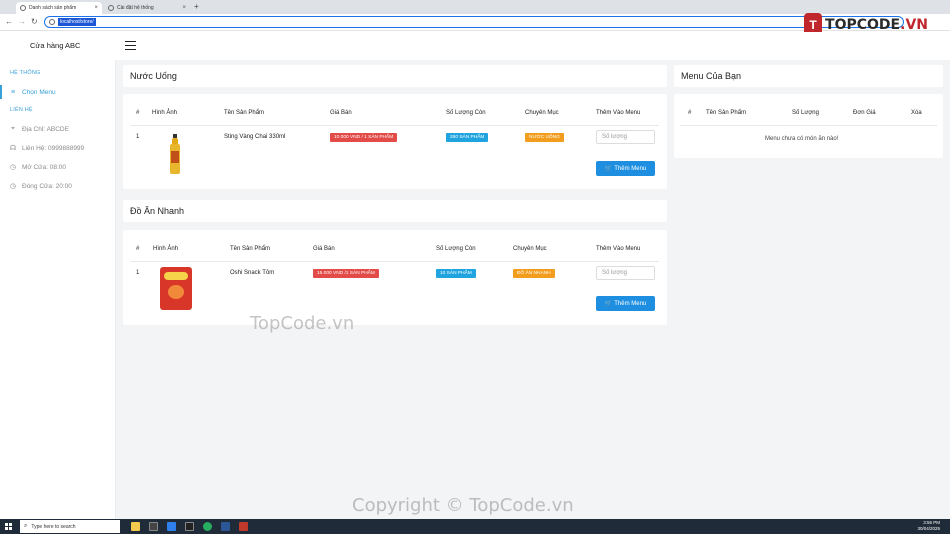 The image size is (950, 534). Describe the element at coordinates (243, 526) in the screenshot. I see `recorder-icon` at that location.